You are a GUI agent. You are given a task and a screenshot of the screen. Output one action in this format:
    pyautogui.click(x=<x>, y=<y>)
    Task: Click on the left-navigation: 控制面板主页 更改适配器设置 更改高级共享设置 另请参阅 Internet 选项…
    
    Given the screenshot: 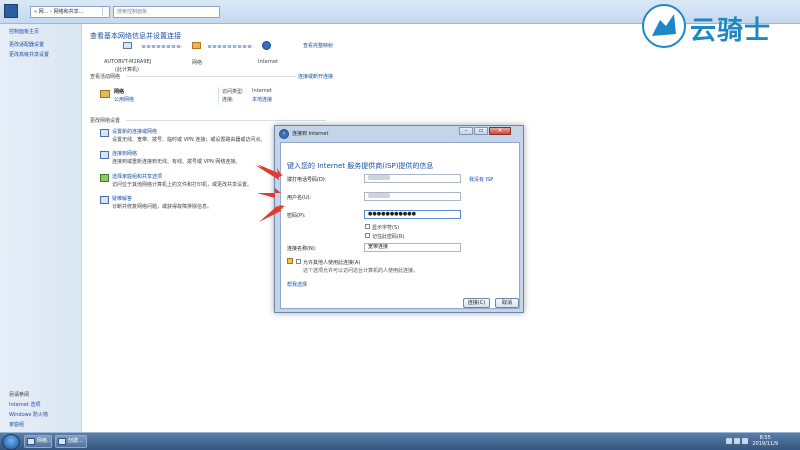 What is the action you would take?
    pyautogui.click(x=41, y=228)
    